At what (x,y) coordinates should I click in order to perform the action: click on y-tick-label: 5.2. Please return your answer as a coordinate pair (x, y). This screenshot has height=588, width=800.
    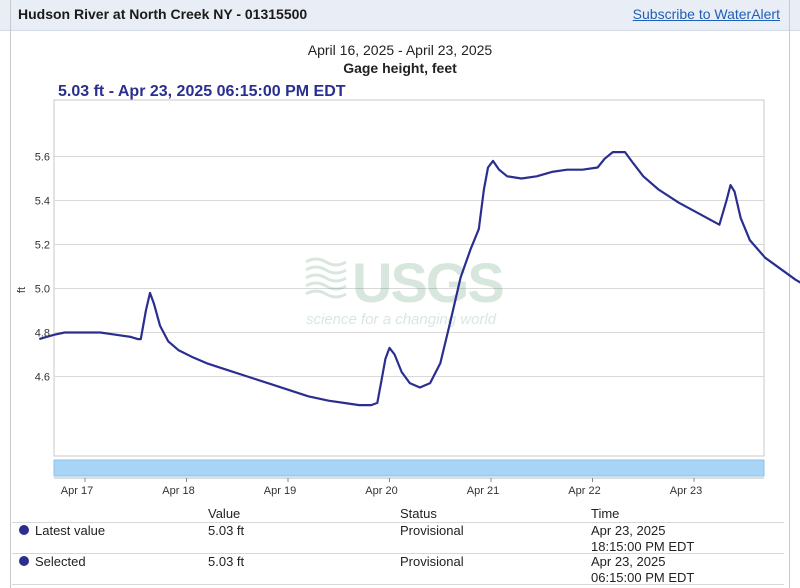
    Looking at the image, I should click on (42, 246).